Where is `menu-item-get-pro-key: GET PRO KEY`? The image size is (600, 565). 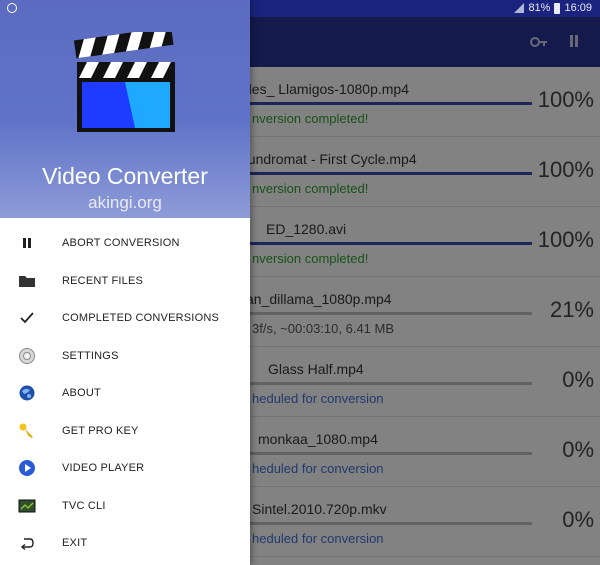
menu-item-get-pro-key: GET PRO KEY is located at coordinates (125, 431).